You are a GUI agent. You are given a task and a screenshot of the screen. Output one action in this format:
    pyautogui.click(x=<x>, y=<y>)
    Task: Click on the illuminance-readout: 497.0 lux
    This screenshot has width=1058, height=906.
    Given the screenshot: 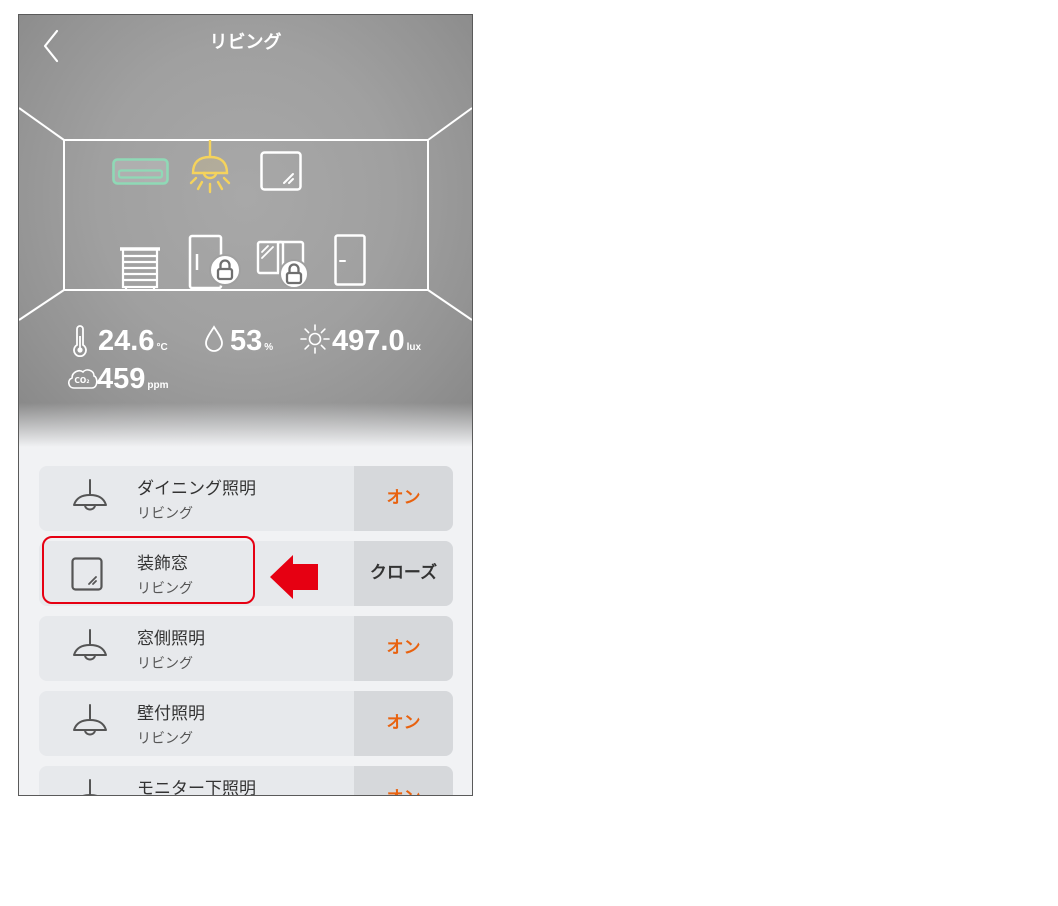 What is the action you would take?
    pyautogui.click(x=376, y=341)
    